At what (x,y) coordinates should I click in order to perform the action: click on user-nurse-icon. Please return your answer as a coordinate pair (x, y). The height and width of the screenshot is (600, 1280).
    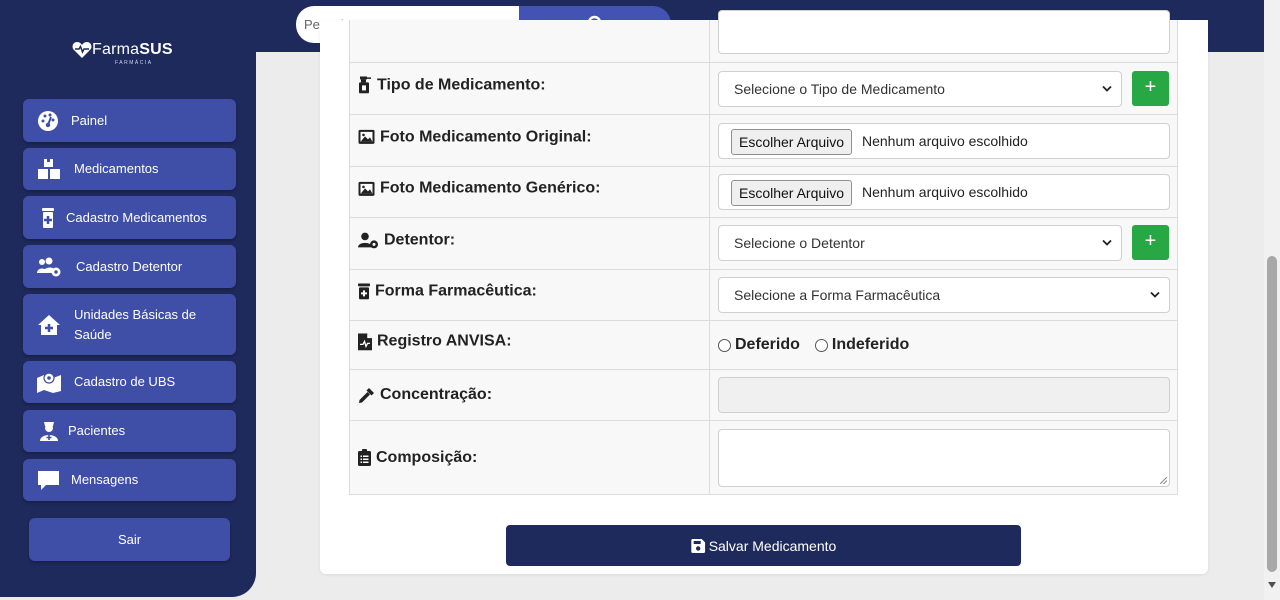
    Looking at the image, I should click on (49, 431).